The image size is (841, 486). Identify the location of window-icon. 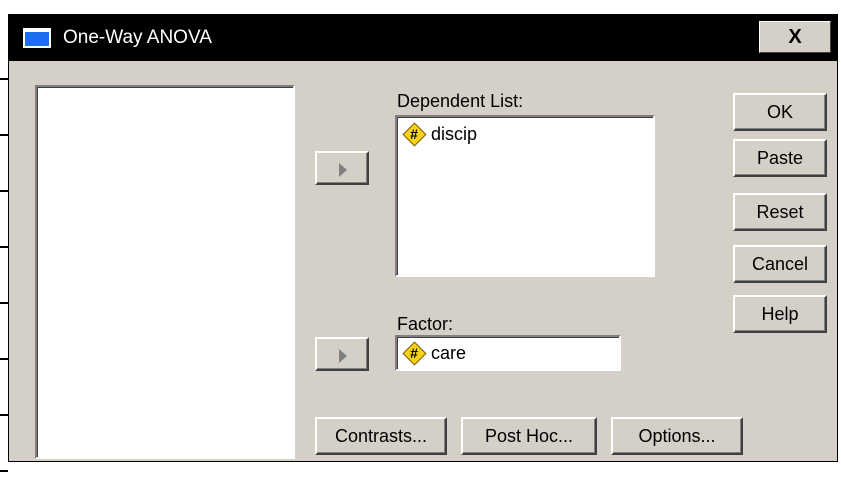
(37, 38).